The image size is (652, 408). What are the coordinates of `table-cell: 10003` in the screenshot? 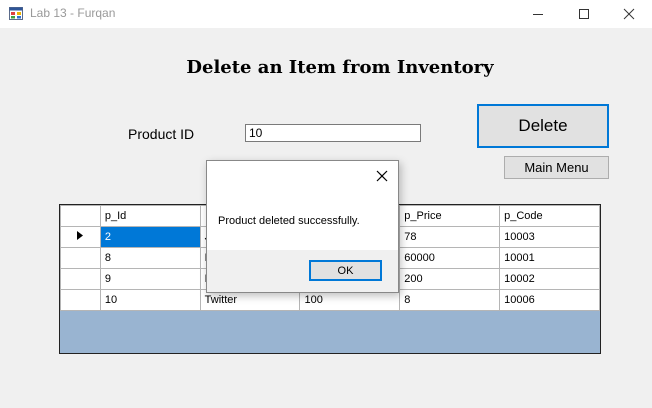 It's located at (549, 237).